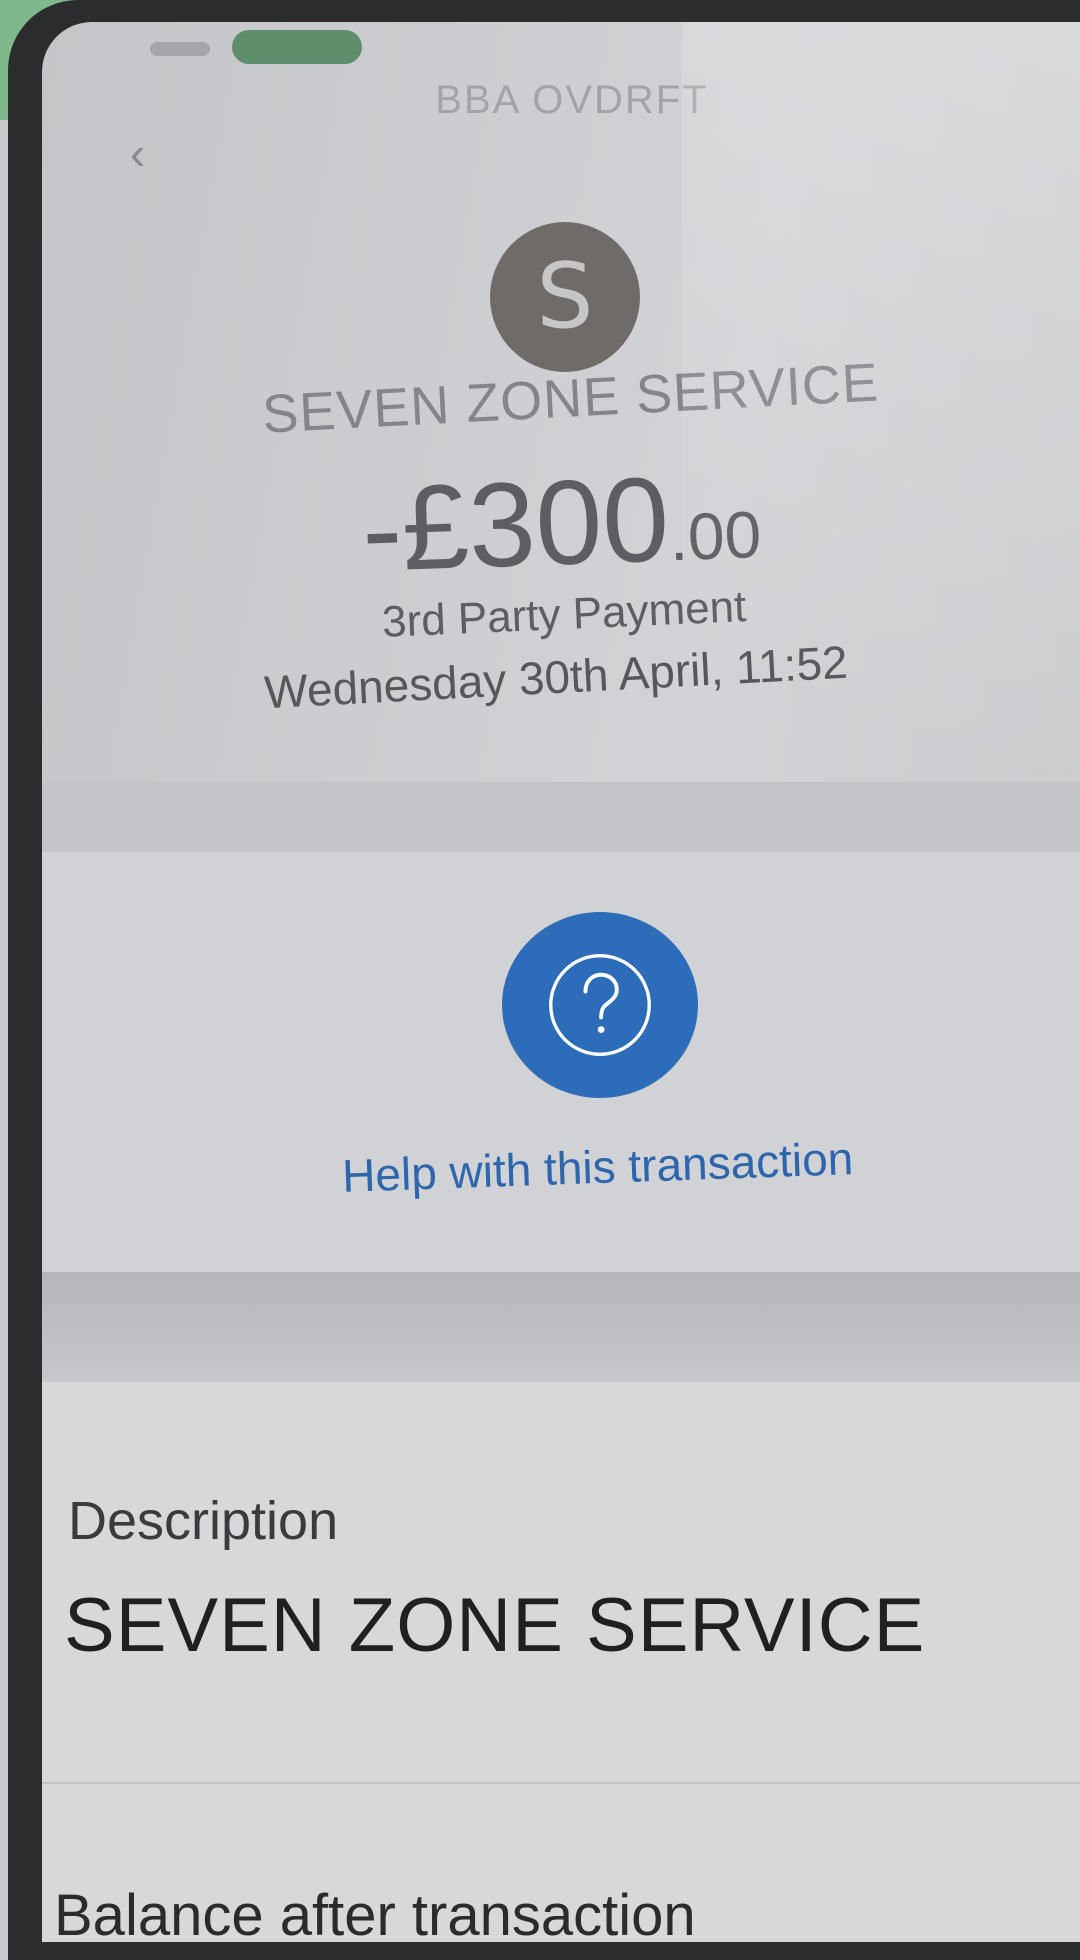  I want to click on chevron-left-icon: ‹, so click(137, 153).